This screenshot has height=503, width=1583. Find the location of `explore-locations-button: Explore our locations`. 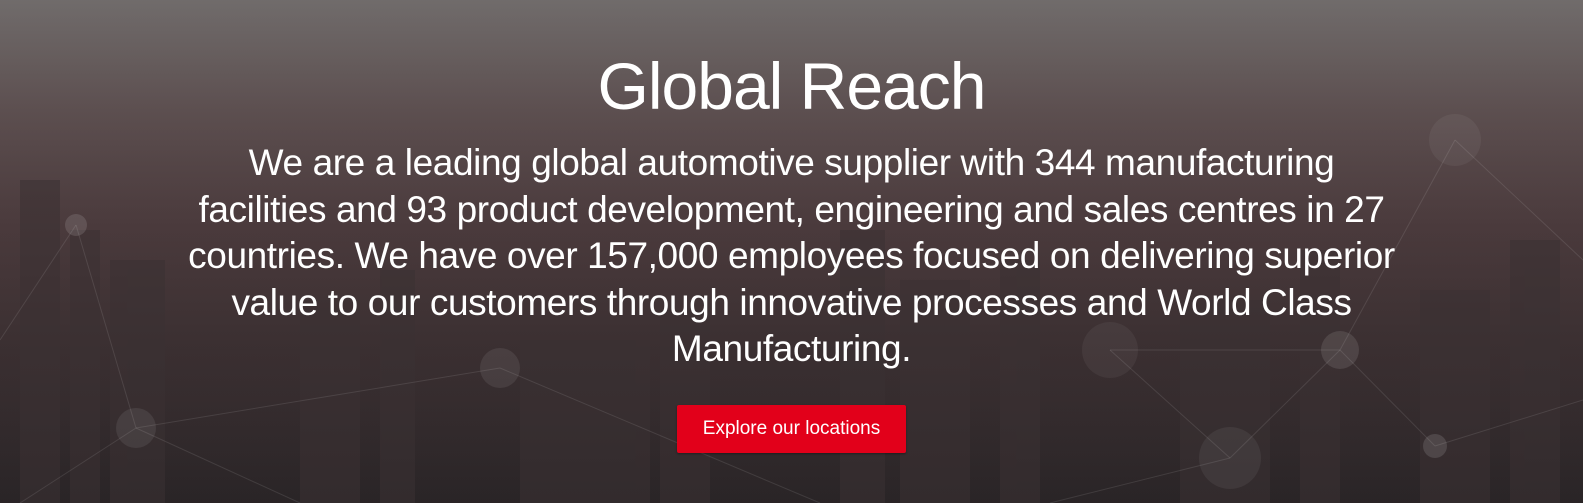

explore-locations-button: Explore our locations is located at coordinates (791, 429).